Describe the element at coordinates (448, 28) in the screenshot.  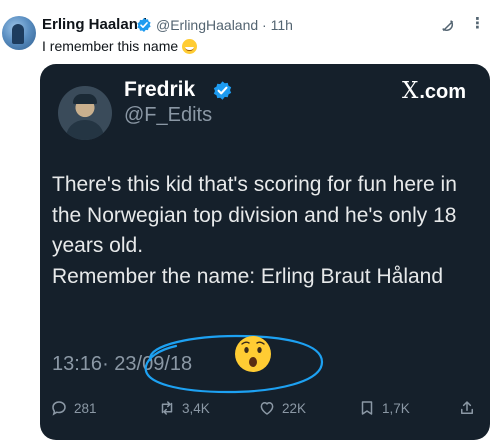
I see `grok-icon` at that location.